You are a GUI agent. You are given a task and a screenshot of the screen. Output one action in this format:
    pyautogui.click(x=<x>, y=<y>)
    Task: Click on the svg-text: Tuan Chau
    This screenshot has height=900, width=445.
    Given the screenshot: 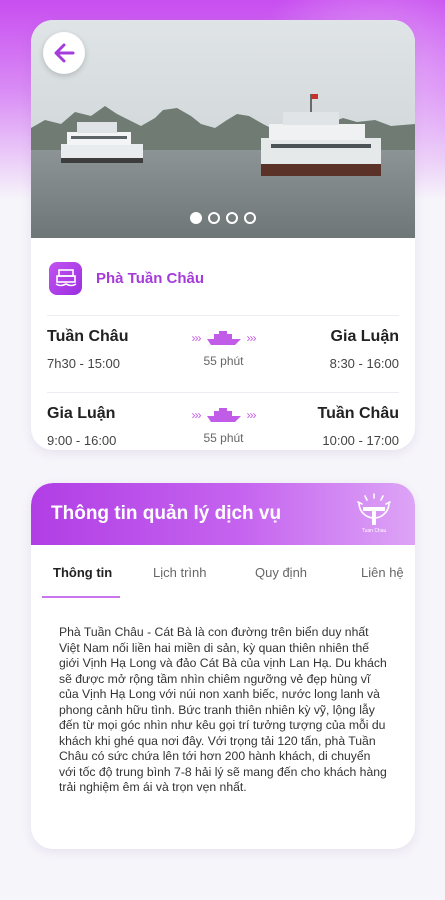 What is the action you would take?
    pyautogui.click(x=374, y=531)
    